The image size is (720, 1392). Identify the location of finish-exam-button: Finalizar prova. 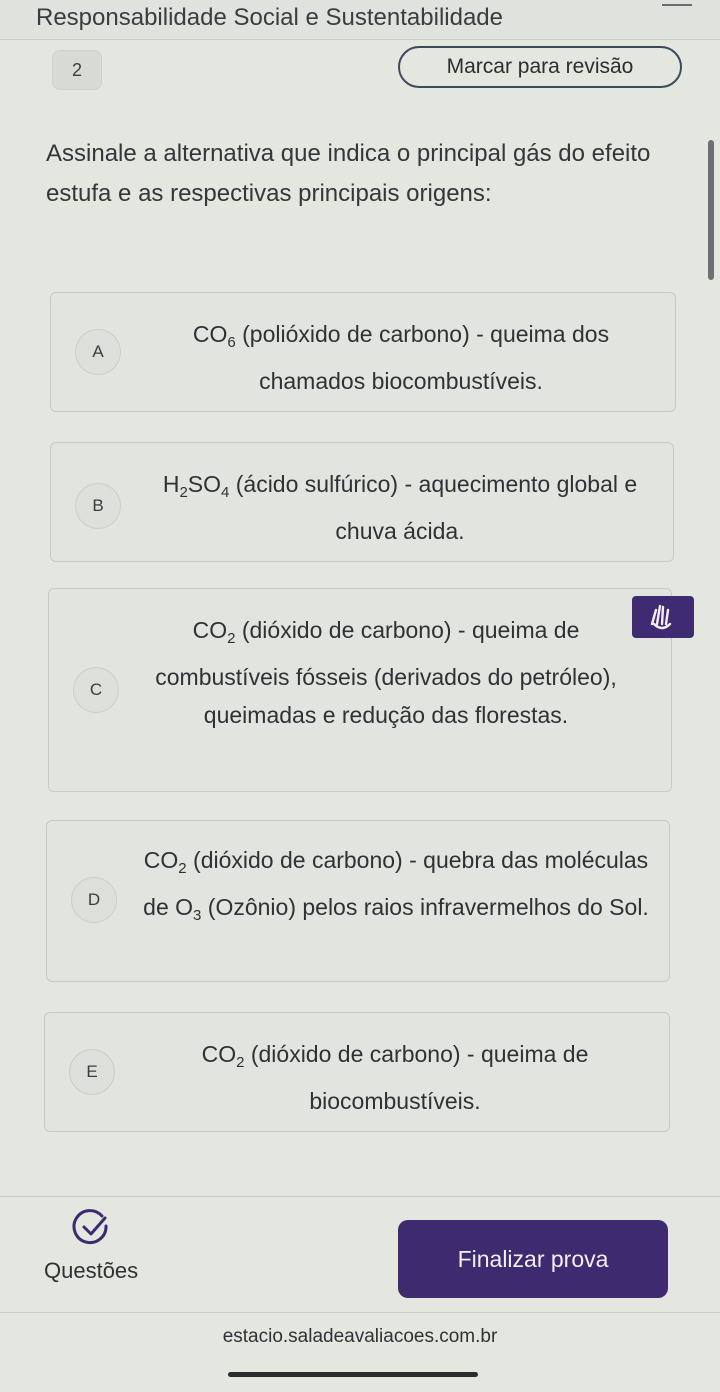
(533, 1259).